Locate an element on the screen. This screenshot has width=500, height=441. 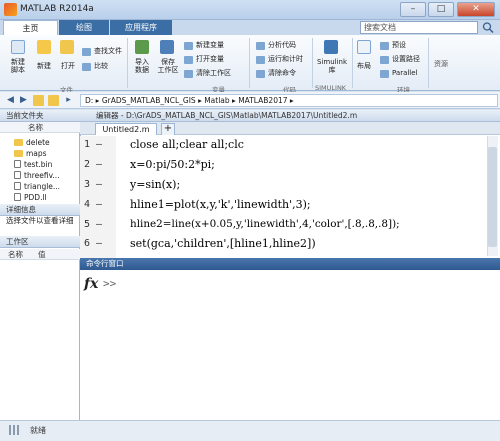
grip-icon is located at coordinates (15, 430).